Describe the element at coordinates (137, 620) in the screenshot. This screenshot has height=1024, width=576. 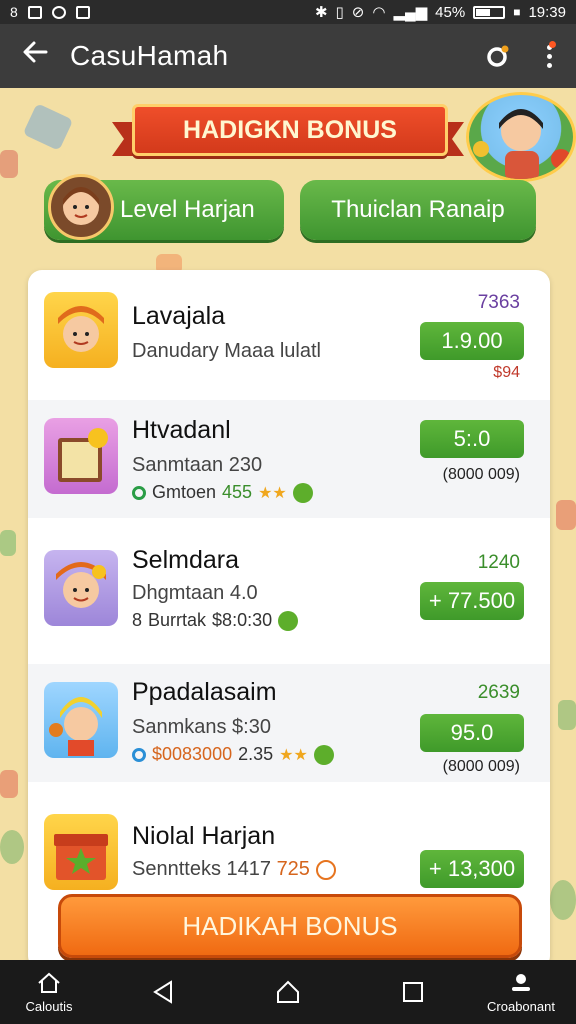
I see `item-detail-prefix: 8` at that location.